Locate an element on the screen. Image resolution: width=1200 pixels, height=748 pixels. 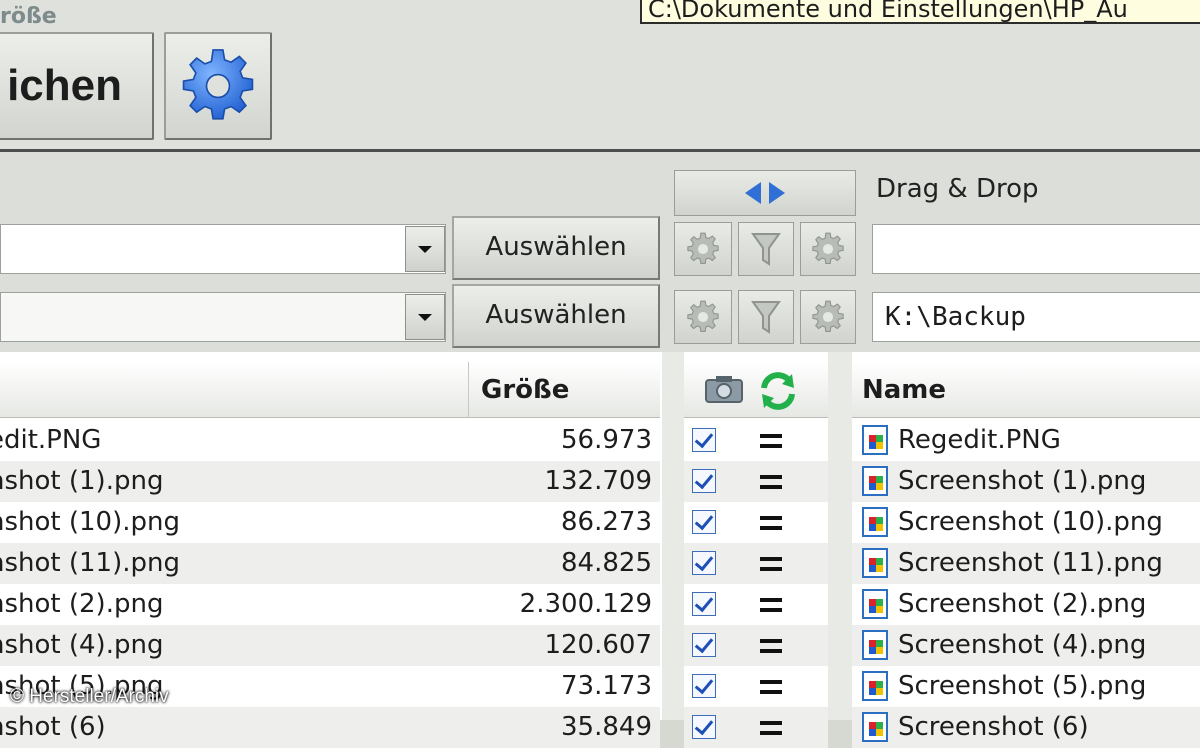
file-name: nshot (10).png is located at coordinates (90, 522).